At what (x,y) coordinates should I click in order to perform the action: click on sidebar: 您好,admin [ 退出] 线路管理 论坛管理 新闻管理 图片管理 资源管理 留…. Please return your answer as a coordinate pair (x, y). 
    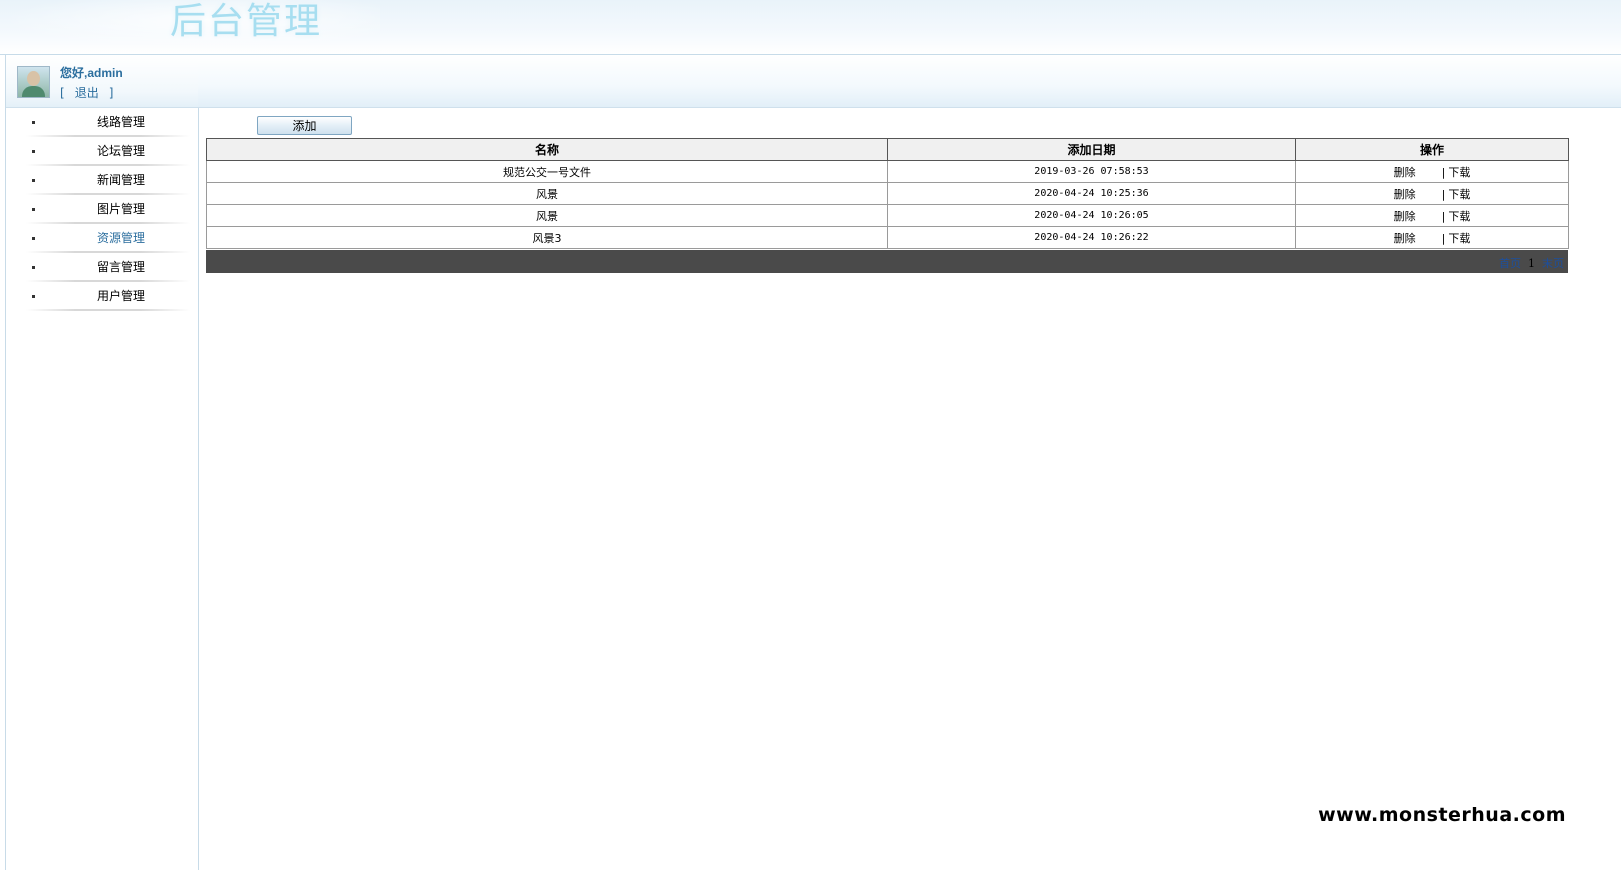
    Looking at the image, I should click on (102, 462).